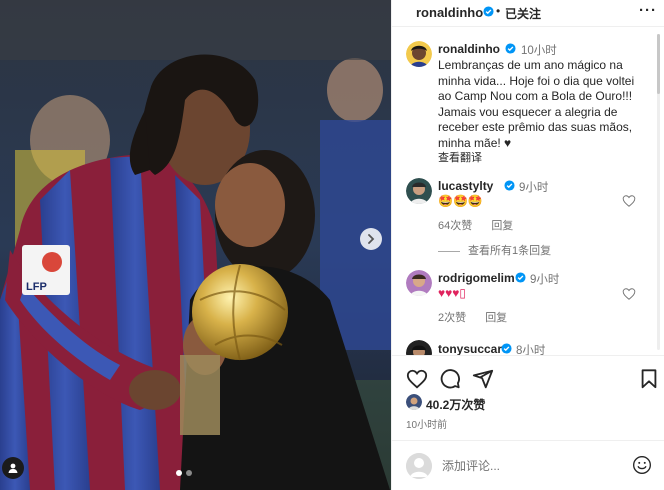 Image resolution: width=664 pixels, height=490 pixels. What do you see at coordinates (480, 317) in the screenshot?
I see `comment-meta: 2次赞 回复` at bounding box center [480, 317].